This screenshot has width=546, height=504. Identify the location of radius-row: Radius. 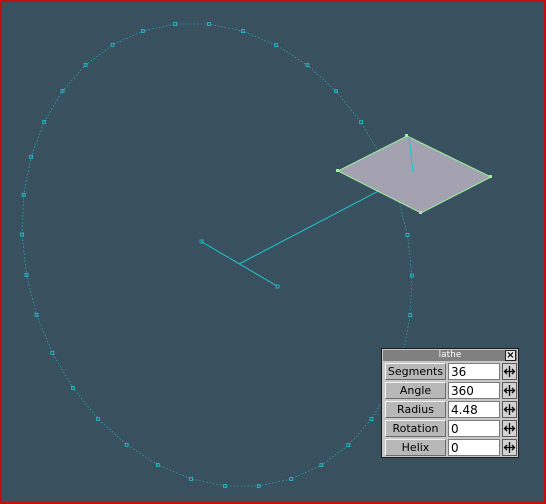
(451, 409).